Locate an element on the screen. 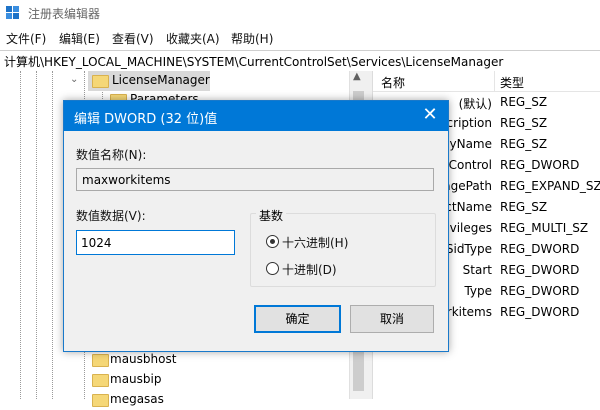  tree-node-megasas: megasas is located at coordinates (152, 400).